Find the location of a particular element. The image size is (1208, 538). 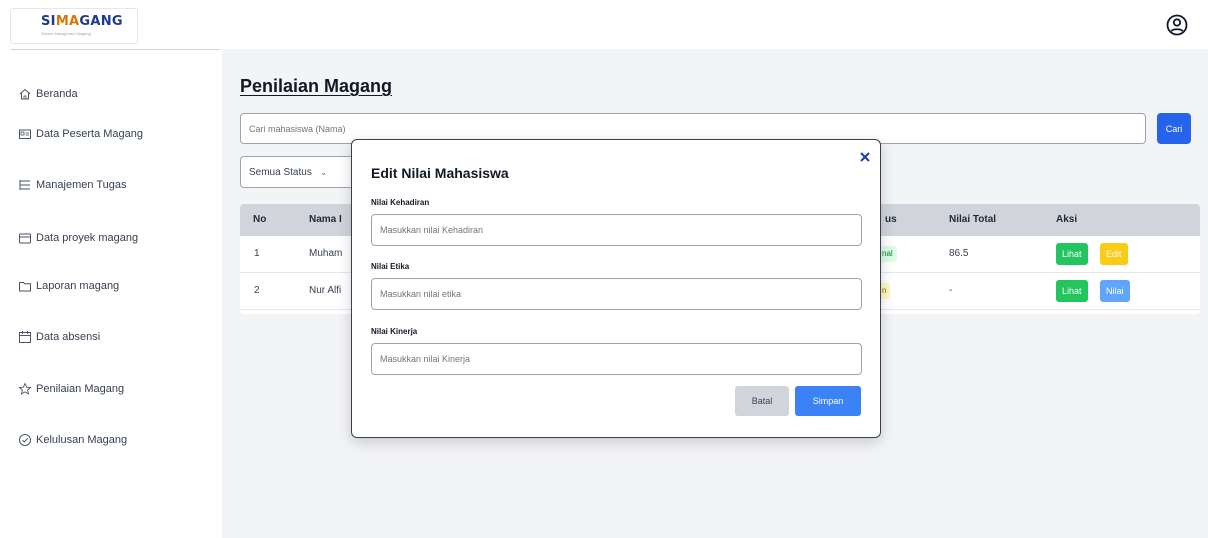

sidebar-item-label: Data absensi is located at coordinates (68, 337).